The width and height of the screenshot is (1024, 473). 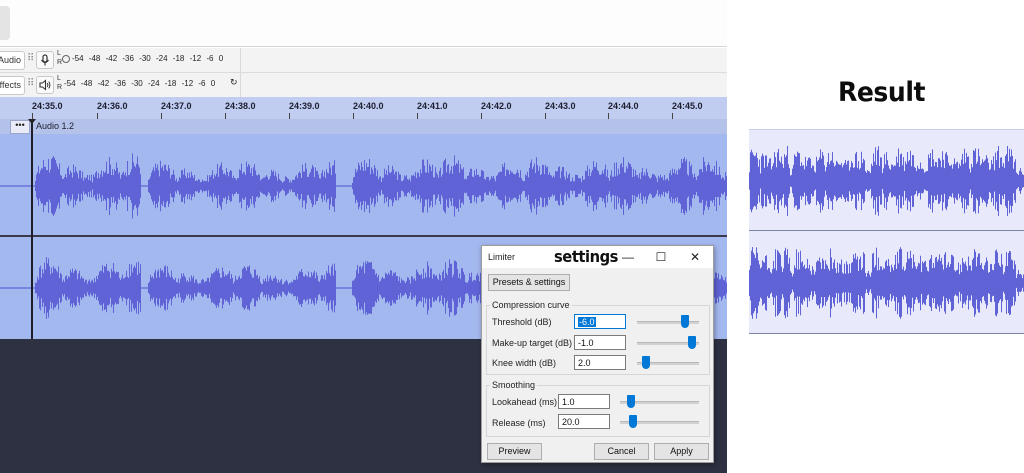 What do you see at coordinates (496, 106) in the screenshot?
I see `timeline-tick-label: 24:42.0` at bounding box center [496, 106].